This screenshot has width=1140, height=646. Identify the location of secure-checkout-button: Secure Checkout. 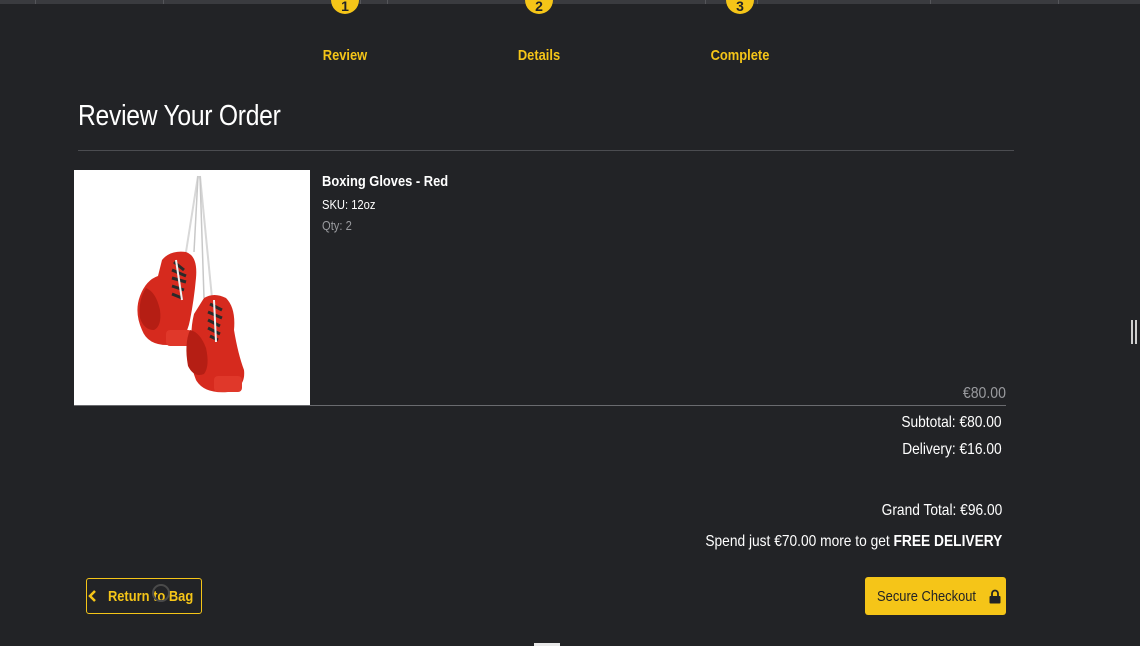
(935, 596).